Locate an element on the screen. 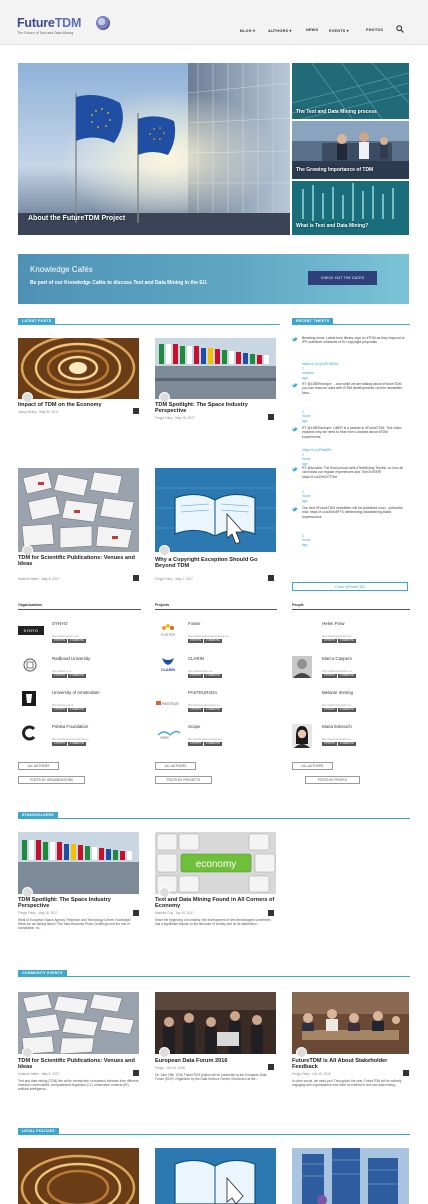 The width and height of the screenshot is (428, 1204). site-logo: FutureTDM is located at coordinates (49, 23).